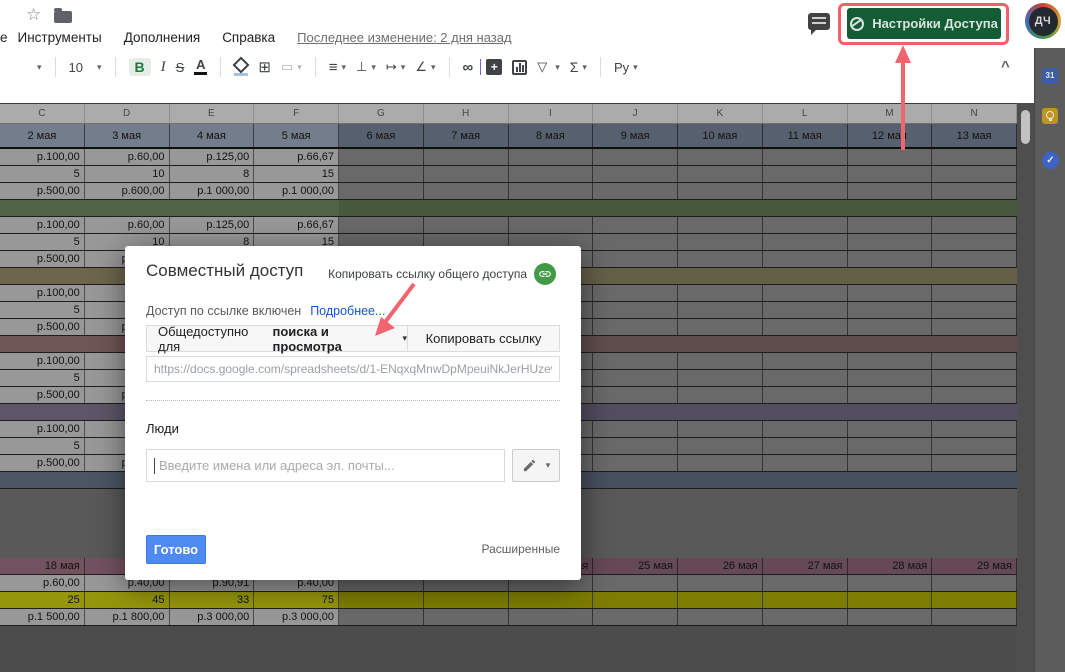 The width and height of the screenshot is (1065, 672). What do you see at coordinates (60, 37) in the screenshot?
I see `menu-item-tools: Инструменты` at bounding box center [60, 37].